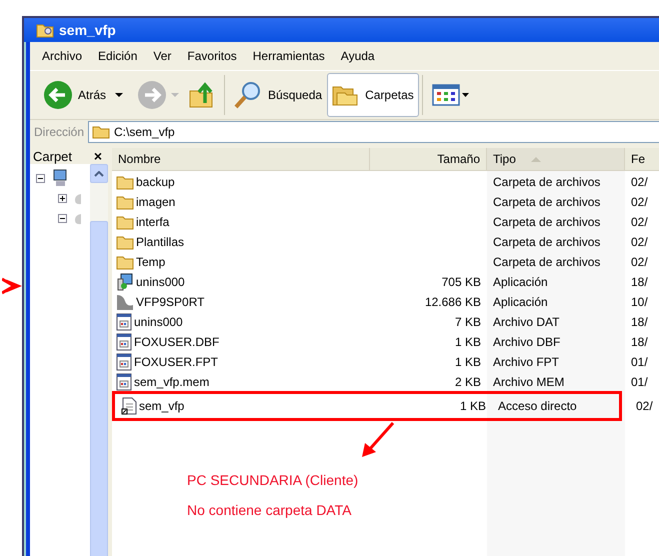  I want to click on folders-button: Carpetas, so click(373, 95).